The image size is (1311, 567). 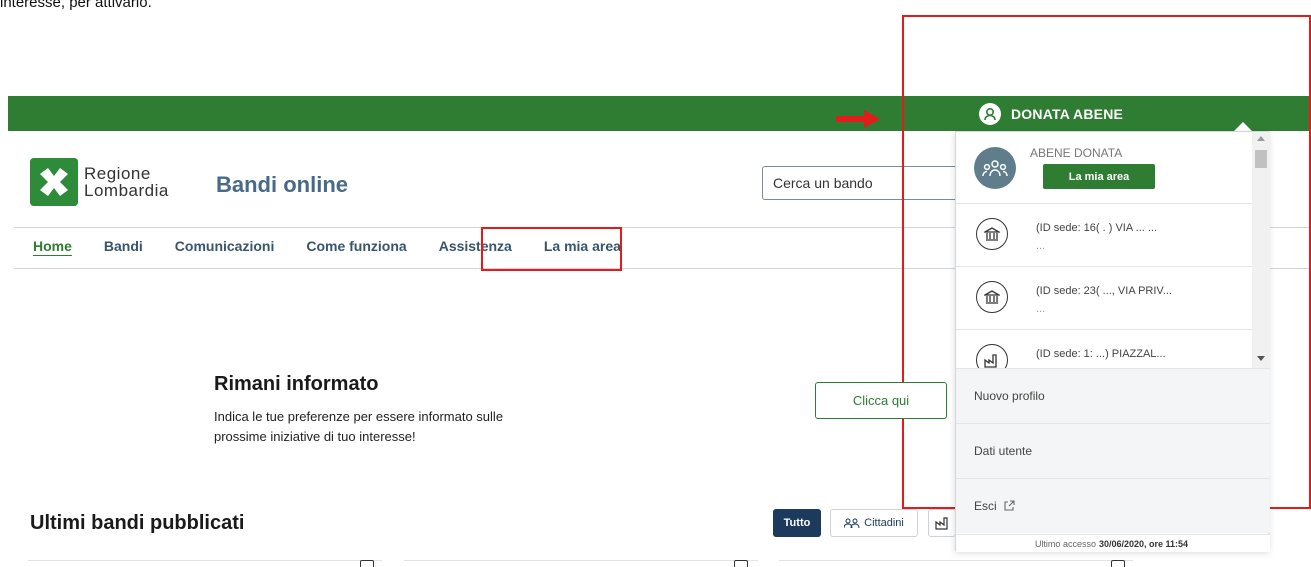 I want to click on logo-mark-icon, so click(x=54, y=182).